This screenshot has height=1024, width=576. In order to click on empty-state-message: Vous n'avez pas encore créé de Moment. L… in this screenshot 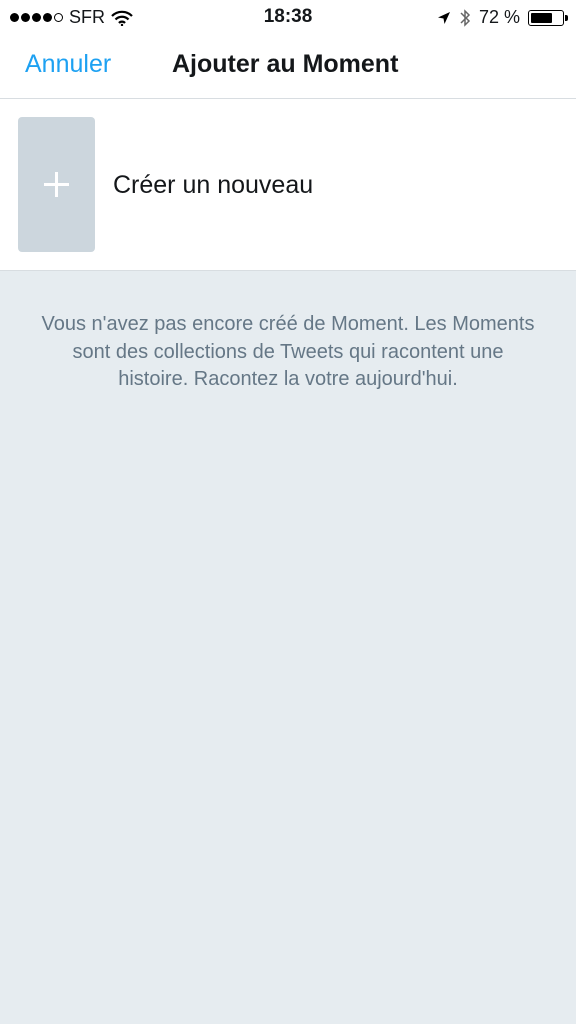, I will do `click(288, 351)`.